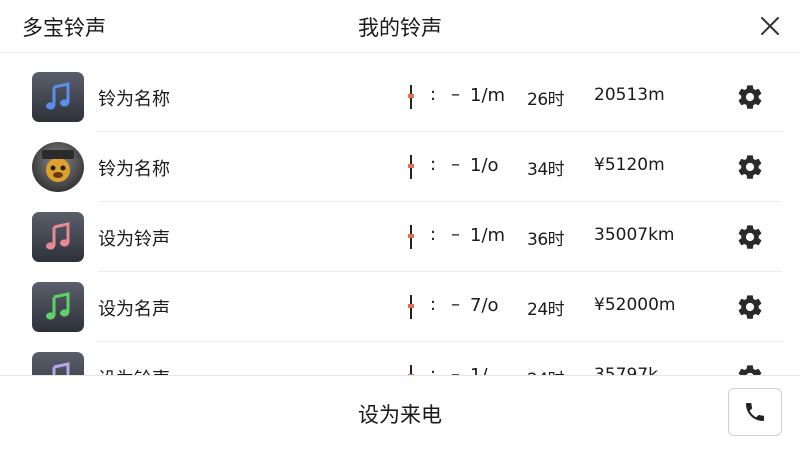 Image resolution: width=800 pixels, height=450 pixels. Describe the element at coordinates (546, 170) in the screenshot. I see `ringtone-duration: 34时` at that location.